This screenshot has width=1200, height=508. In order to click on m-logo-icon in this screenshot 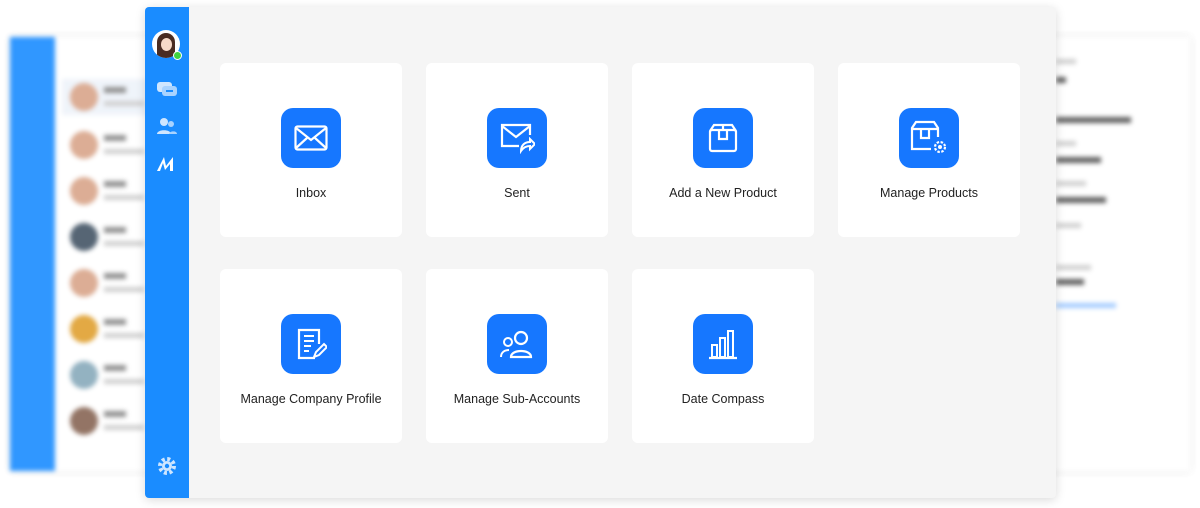, I will do `click(167, 163)`.